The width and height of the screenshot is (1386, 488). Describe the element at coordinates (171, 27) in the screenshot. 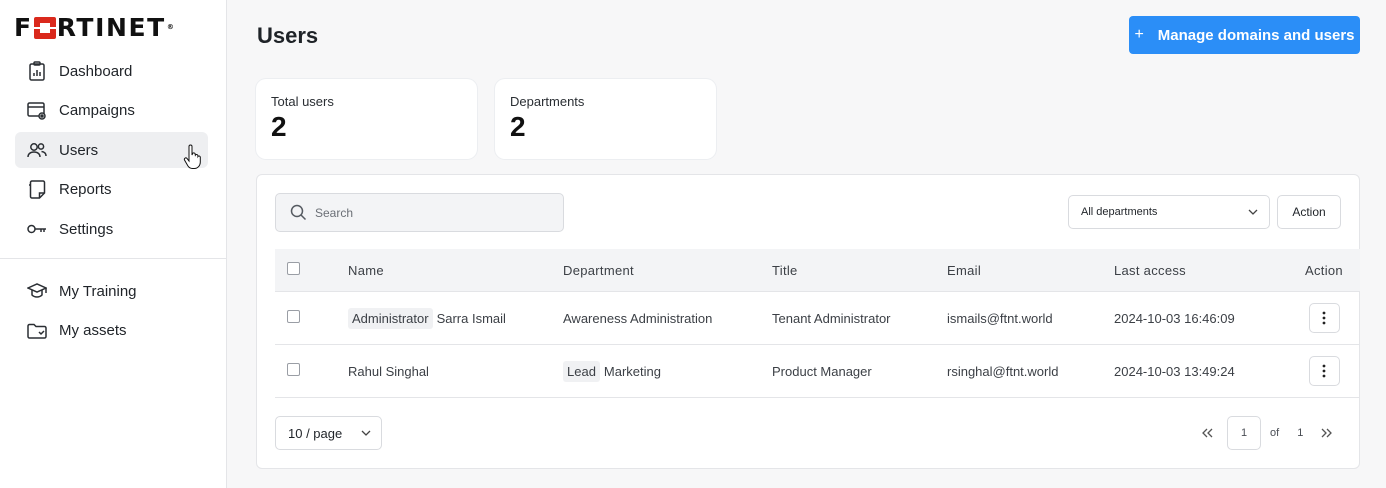

I see `logo-registered-mark: ®` at that location.